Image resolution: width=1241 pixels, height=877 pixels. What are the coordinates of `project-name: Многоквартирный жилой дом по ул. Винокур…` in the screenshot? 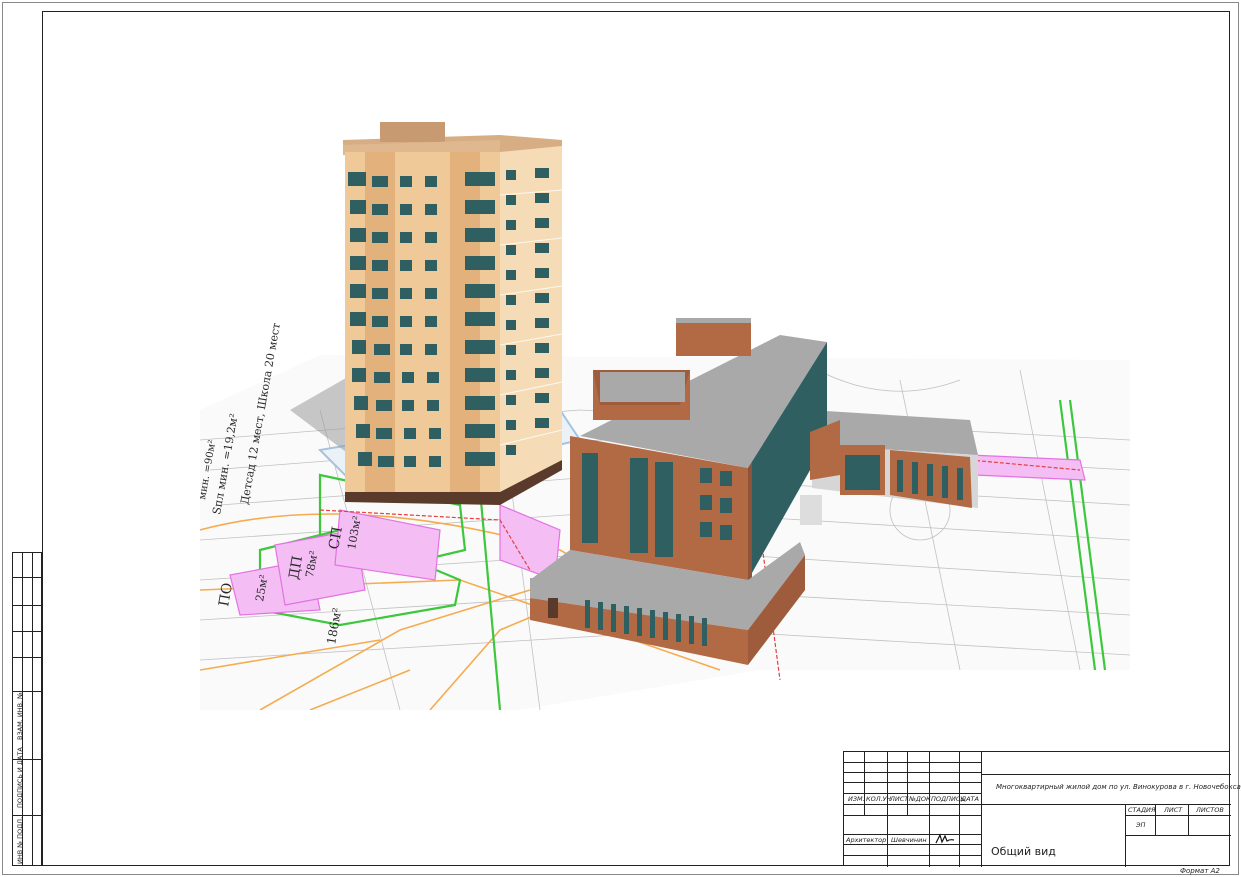 It's located at (1118, 787).